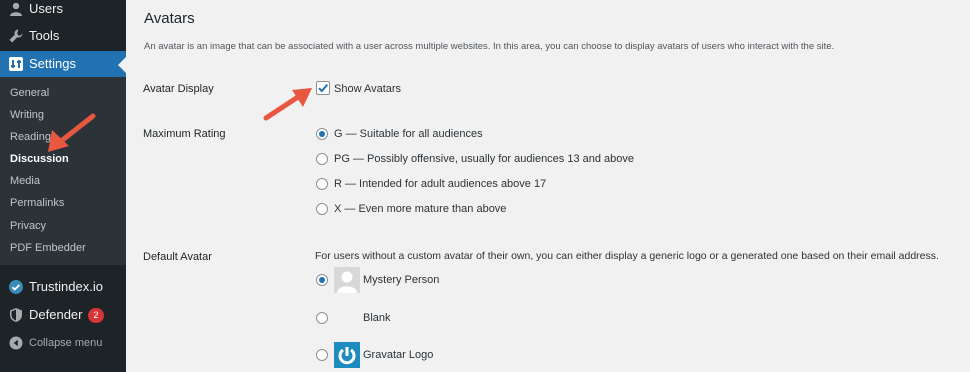 This screenshot has height=372, width=970. I want to click on rating-x-radio, so click(322, 209).